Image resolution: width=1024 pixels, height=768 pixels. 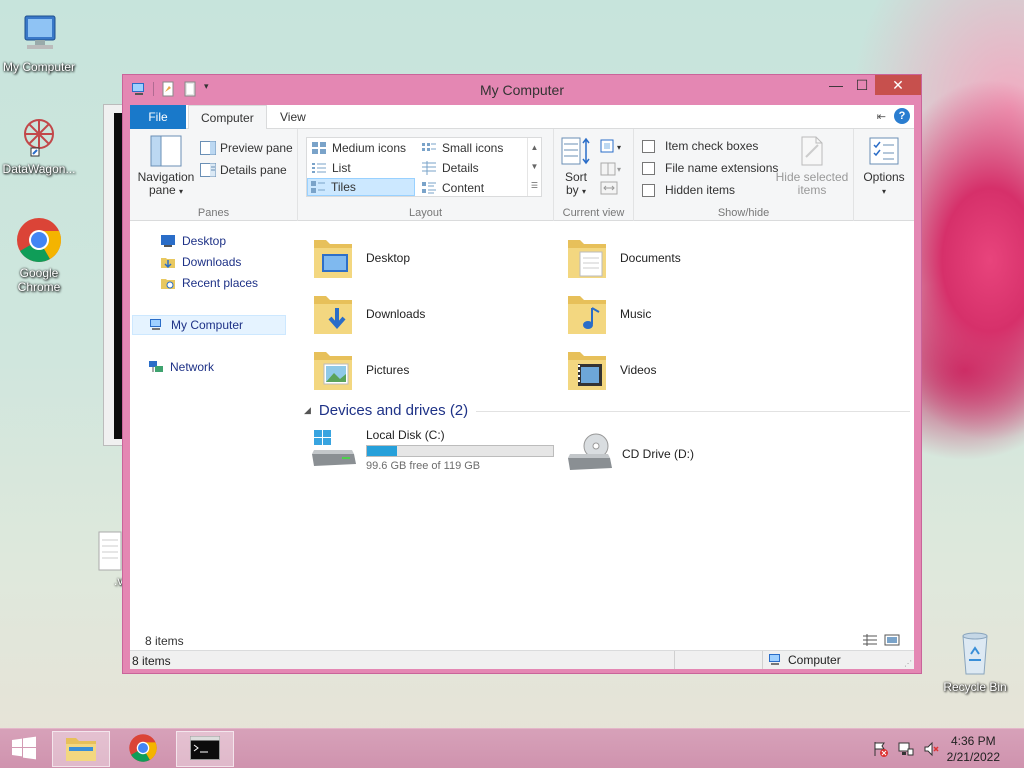 I want to click on volume-muted-icon, so click(x=932, y=750).